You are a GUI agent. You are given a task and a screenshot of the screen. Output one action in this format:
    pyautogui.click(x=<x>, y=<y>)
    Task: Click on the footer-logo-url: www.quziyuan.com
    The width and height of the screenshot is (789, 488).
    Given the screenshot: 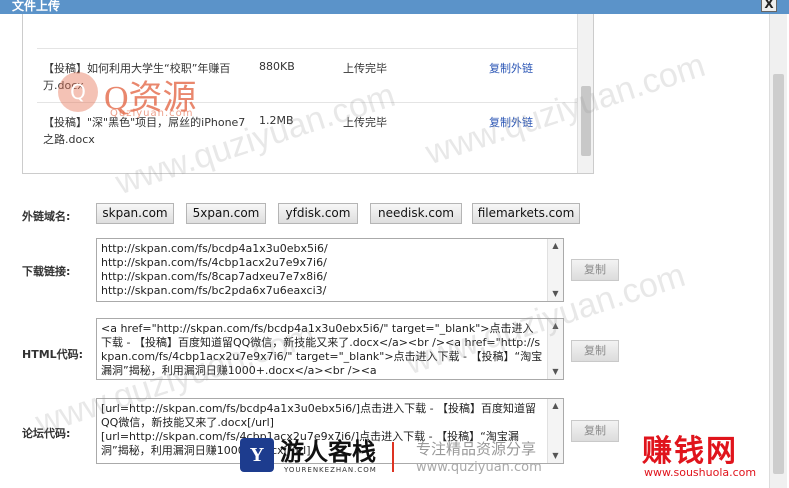 What is the action you would take?
    pyautogui.click(x=479, y=467)
    